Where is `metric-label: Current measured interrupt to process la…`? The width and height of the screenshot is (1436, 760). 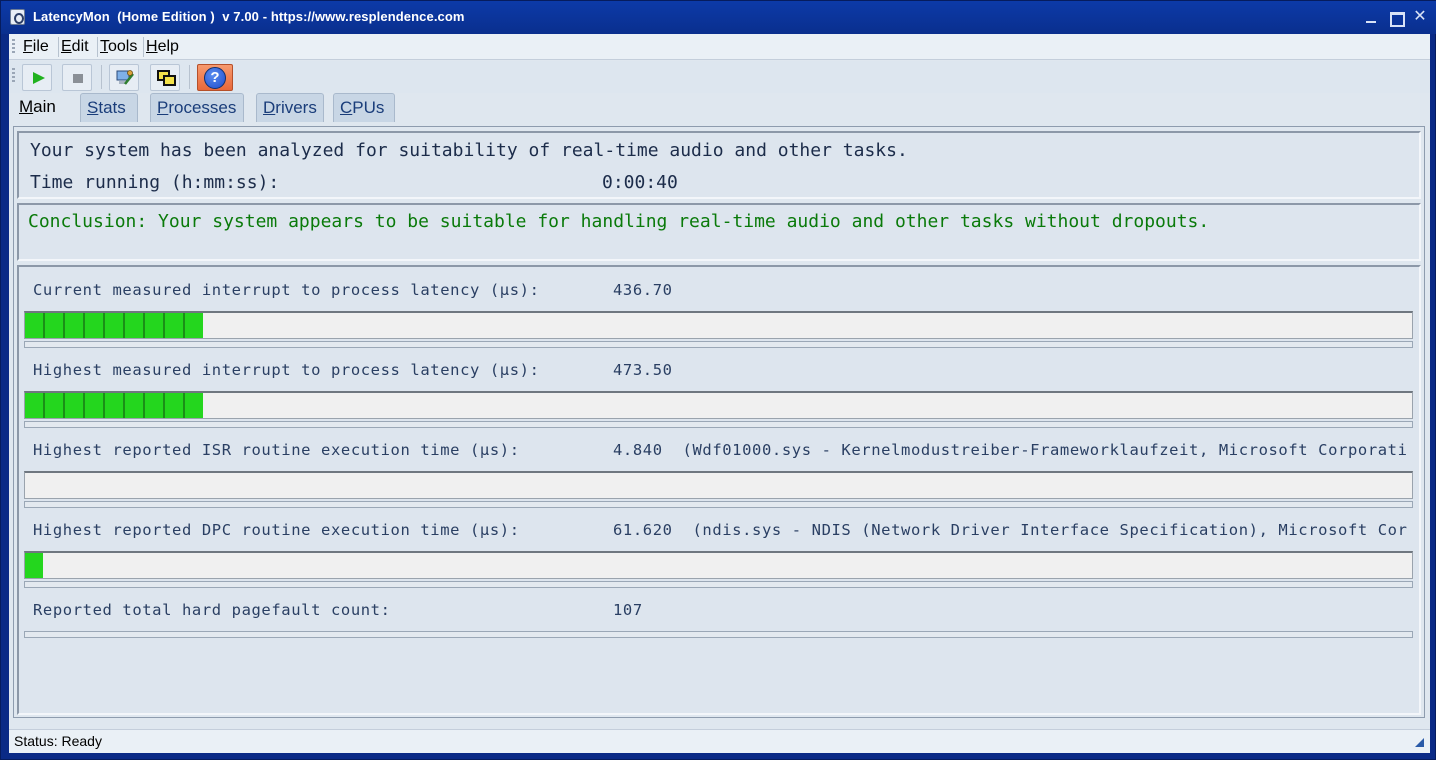
metric-label: Current measured interrupt to process la… is located at coordinates (286, 290).